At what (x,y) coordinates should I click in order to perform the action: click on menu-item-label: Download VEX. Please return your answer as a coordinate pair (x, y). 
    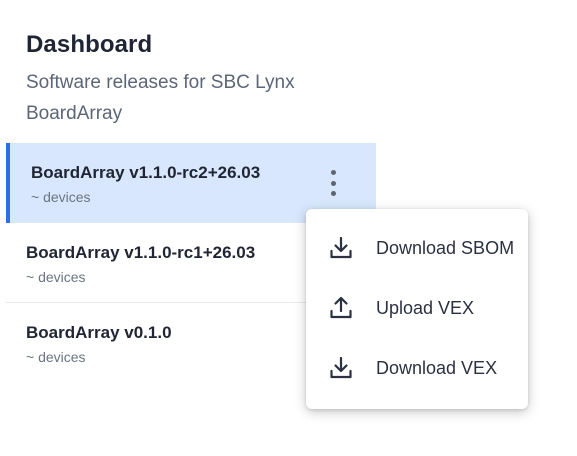
    Looking at the image, I should click on (437, 368).